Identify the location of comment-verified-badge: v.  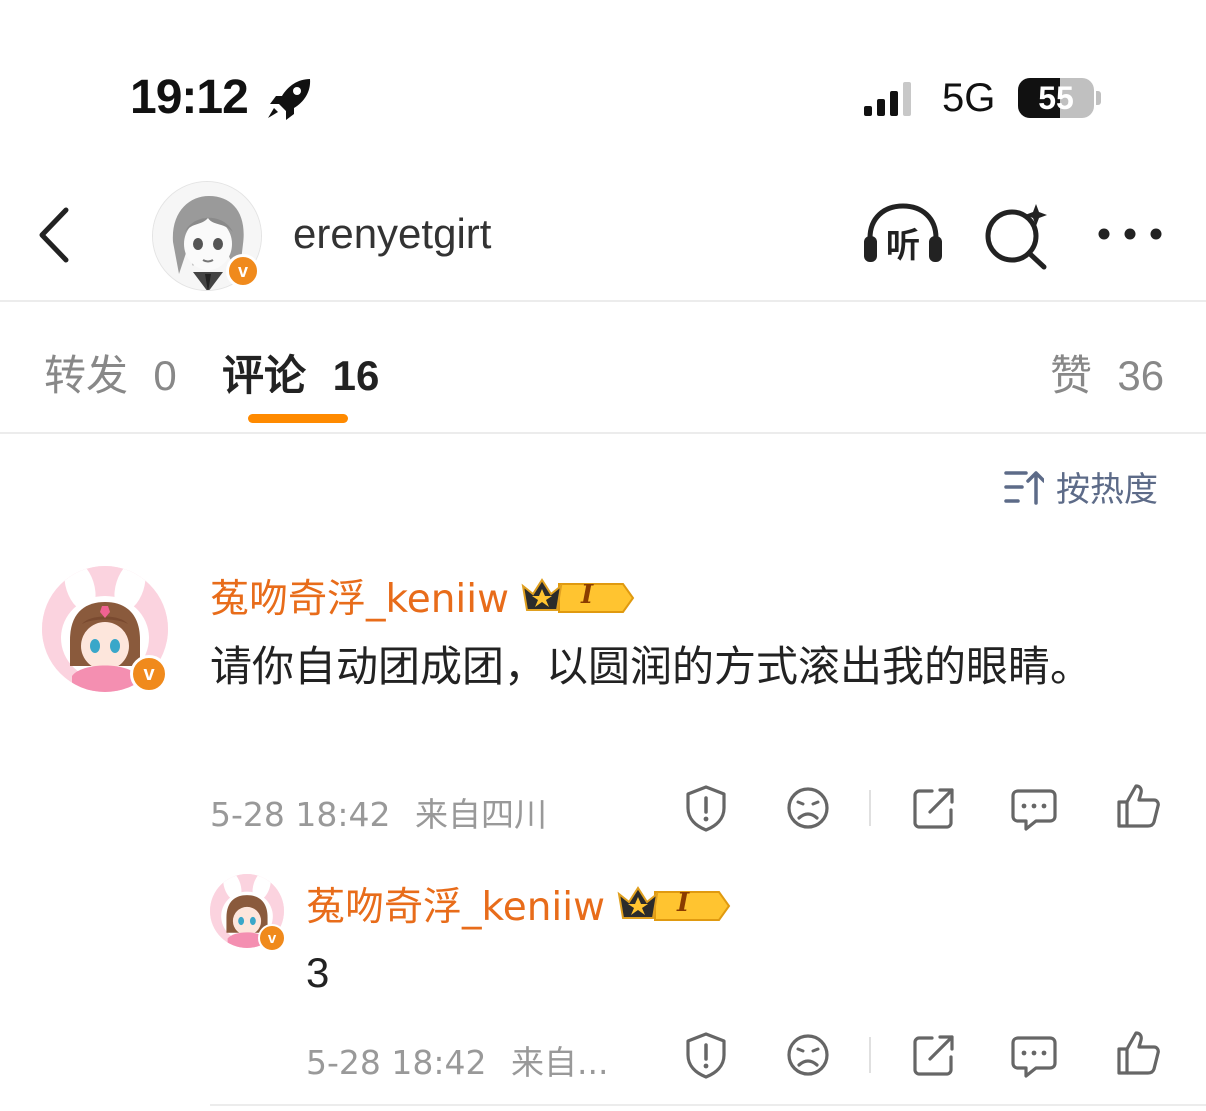
(149, 674).